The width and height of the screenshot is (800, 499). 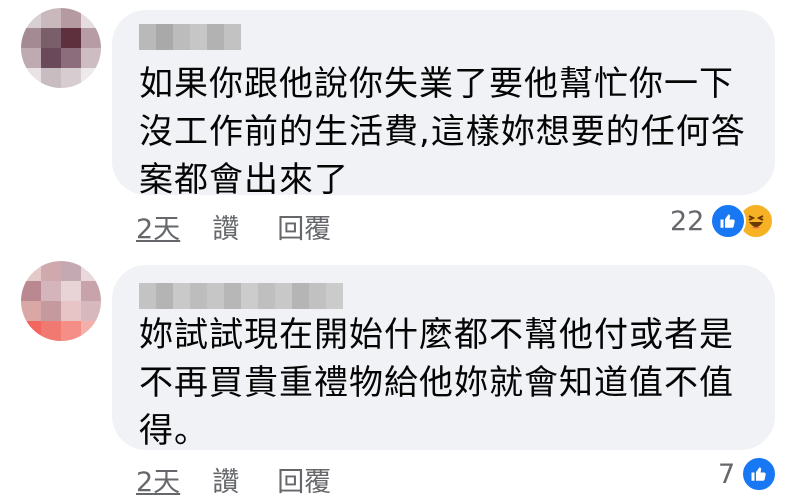 I want to click on reaction-count: 22, so click(x=687, y=221).